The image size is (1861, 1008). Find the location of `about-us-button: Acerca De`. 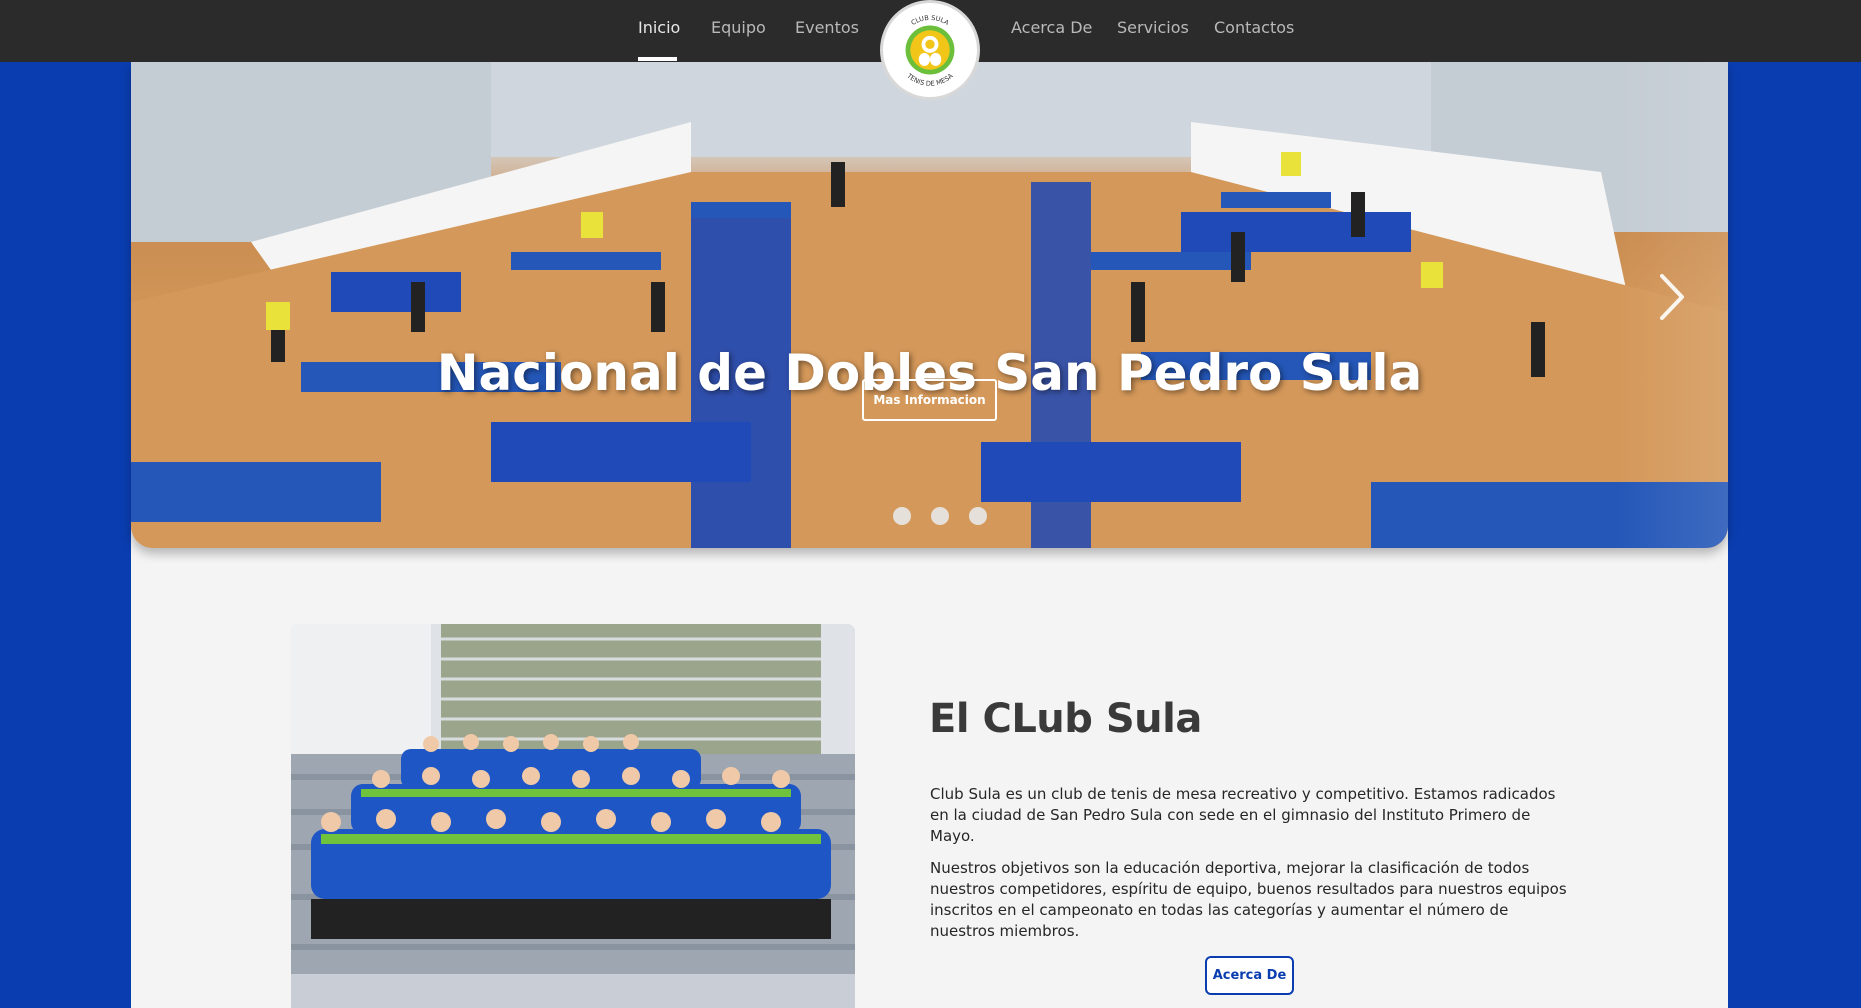

about-us-button: Acerca De is located at coordinates (1249, 975).